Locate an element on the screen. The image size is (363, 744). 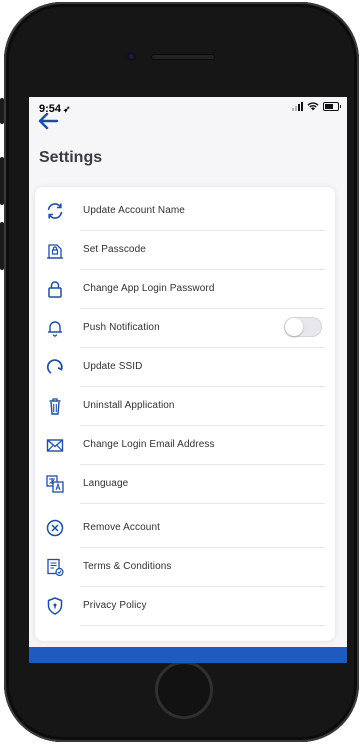
refresh-icon is located at coordinates (55, 211).